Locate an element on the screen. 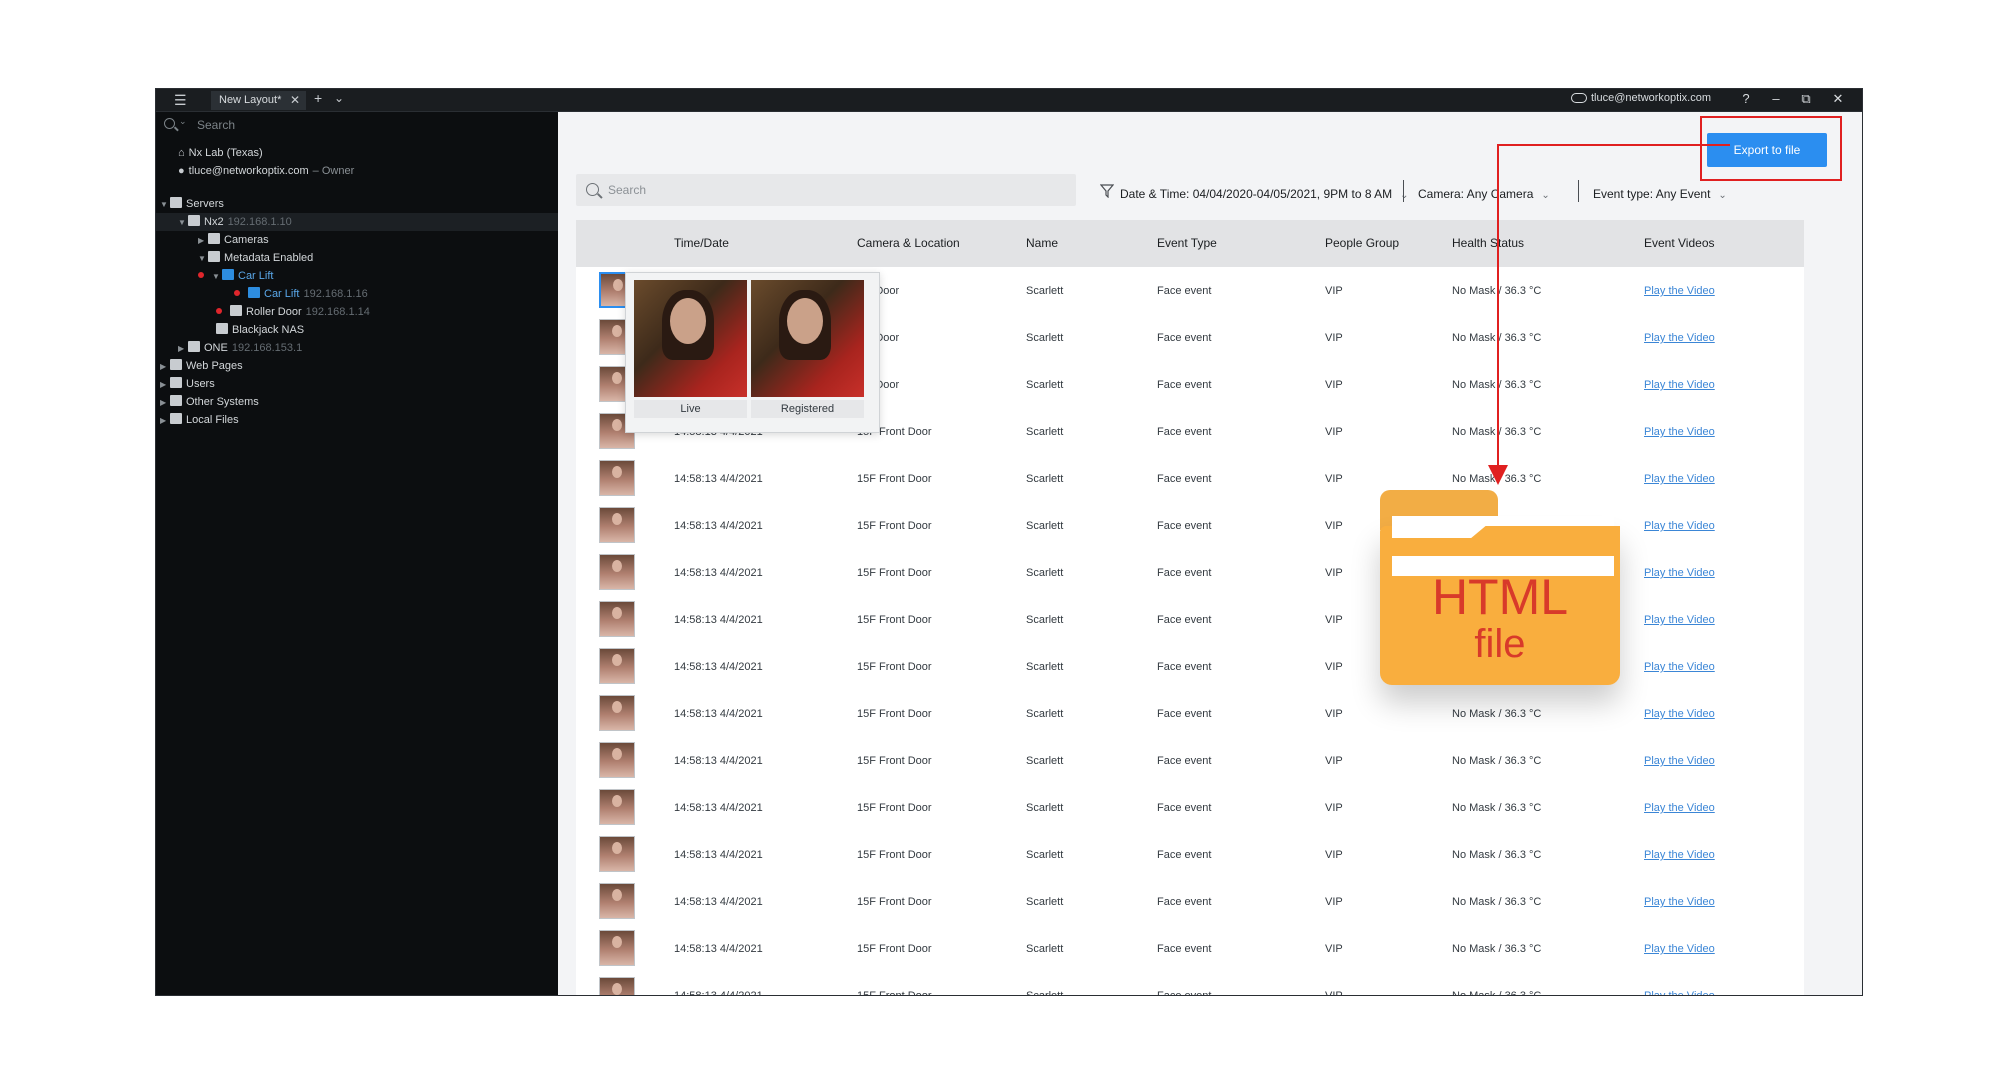 The width and height of the screenshot is (2000, 1070). tree-item-other-systems: ▶ Other Systems is located at coordinates (209, 402).